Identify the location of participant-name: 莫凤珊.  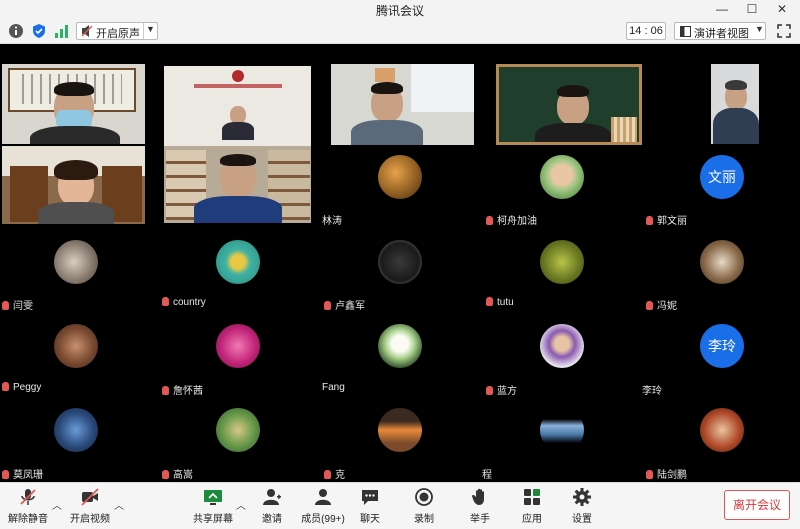
(22, 473).